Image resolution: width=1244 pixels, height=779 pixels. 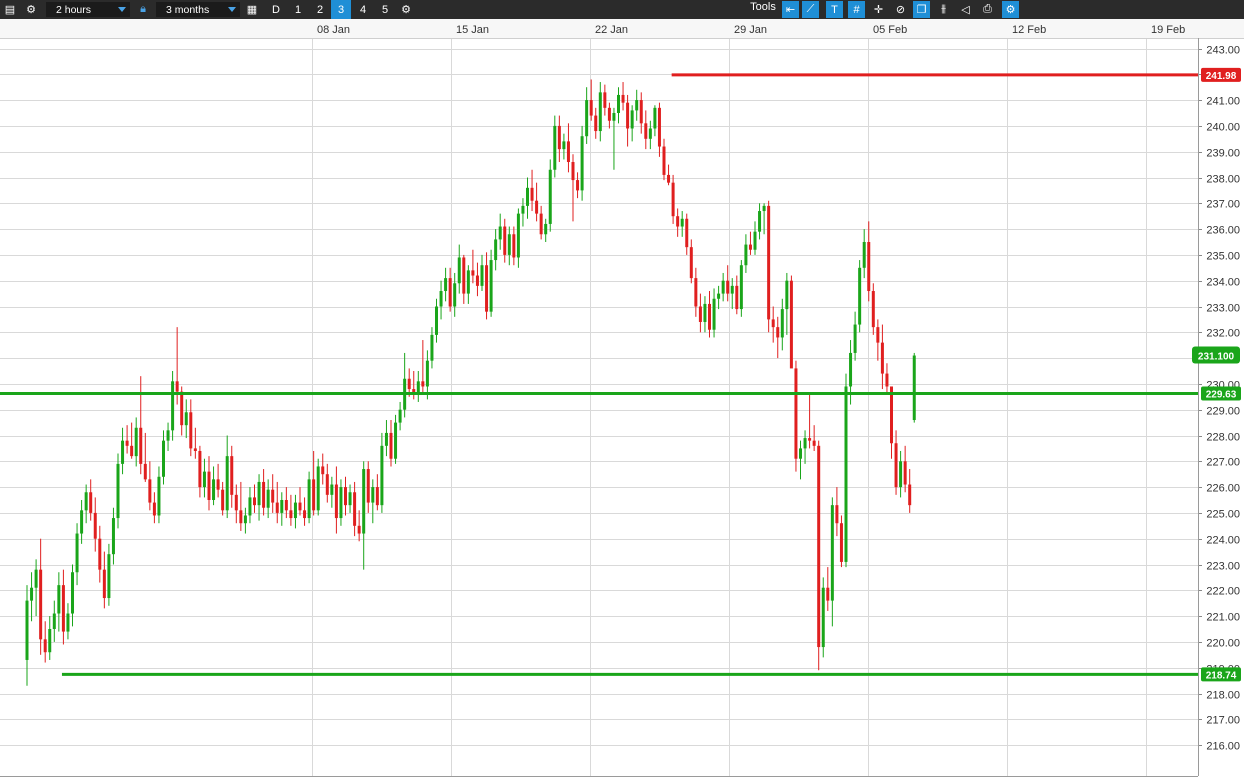 What do you see at coordinates (900, 9) in the screenshot?
I see `candle-type-icon: ⊘` at bounding box center [900, 9].